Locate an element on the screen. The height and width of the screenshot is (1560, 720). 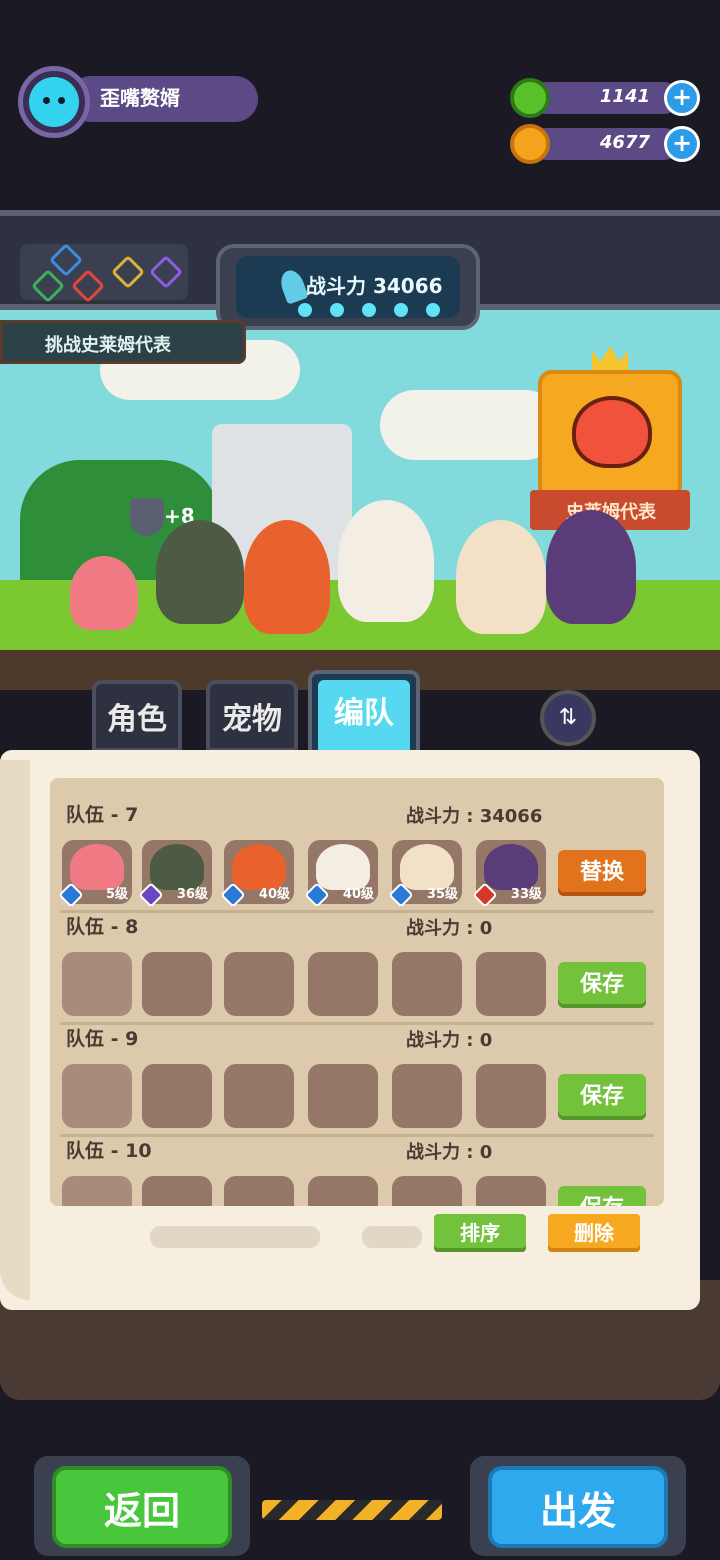
gold-coin-icon is located at coordinates (530, 144).